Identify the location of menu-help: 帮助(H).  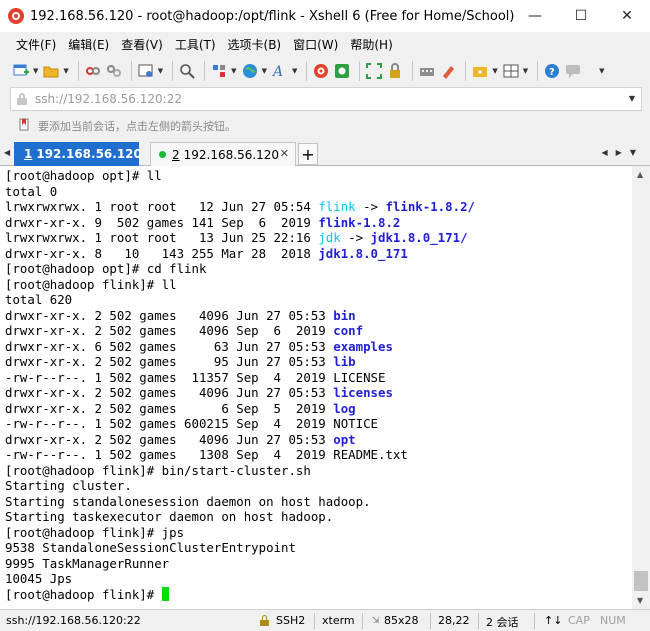
(371, 44).